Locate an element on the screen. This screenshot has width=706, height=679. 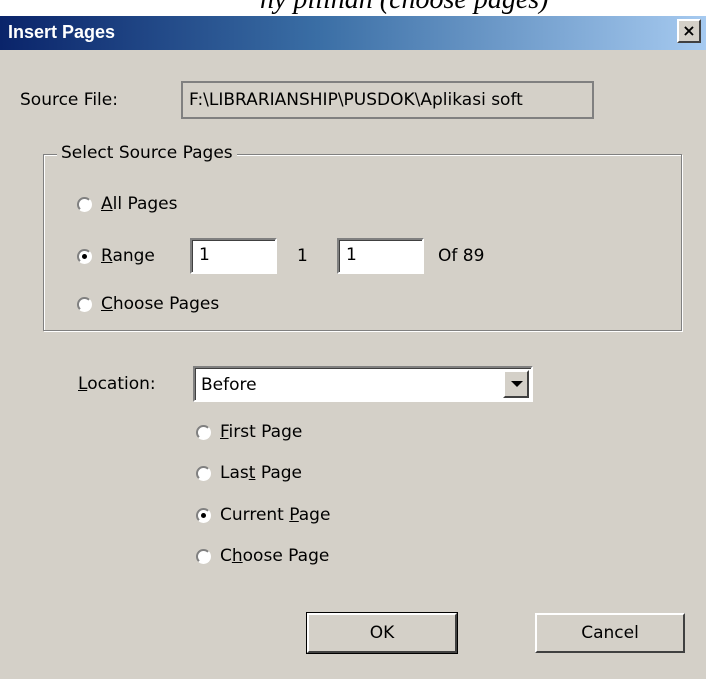
range-to-label: 1 is located at coordinates (302, 256).